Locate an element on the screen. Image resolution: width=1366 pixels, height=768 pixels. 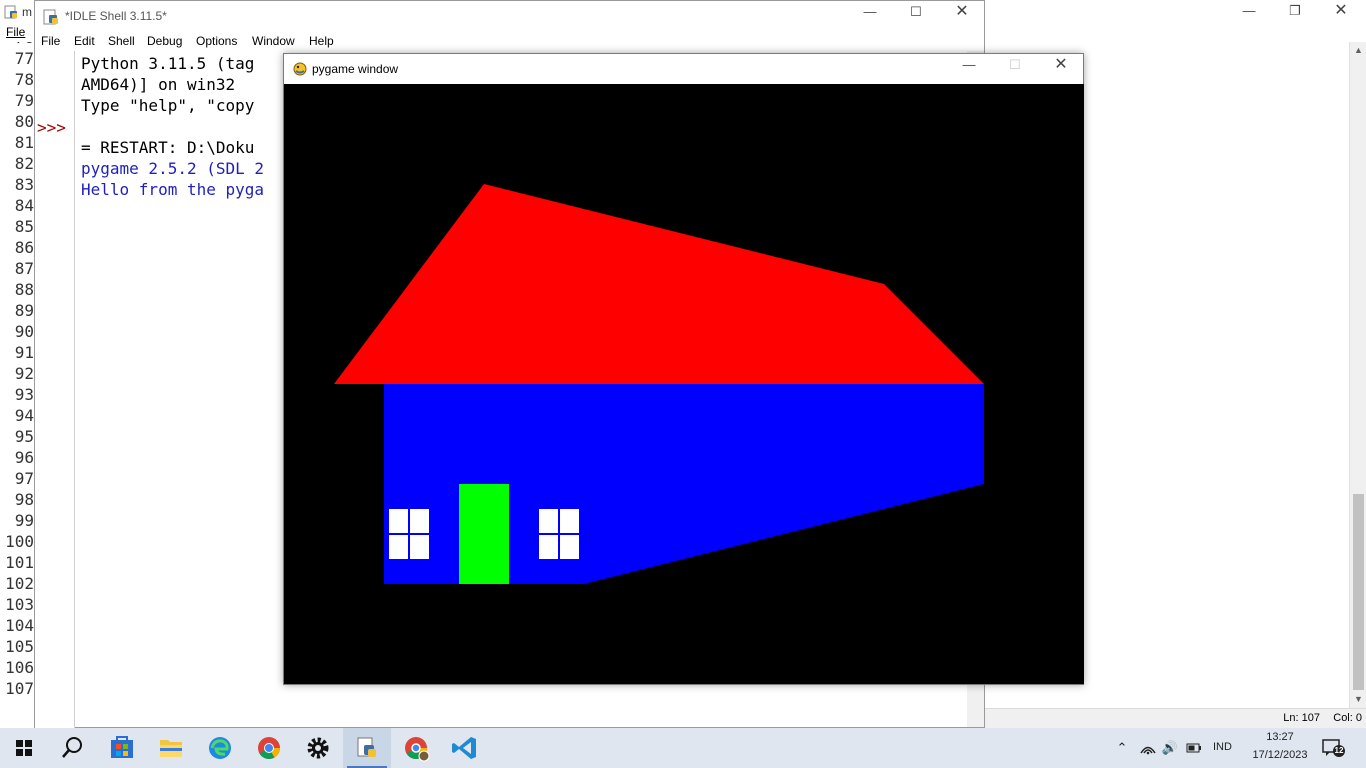
line-number: 90 is located at coordinates (24, 331).